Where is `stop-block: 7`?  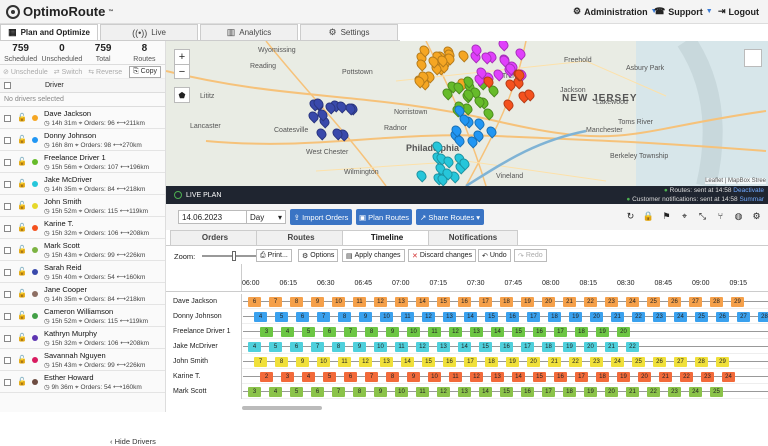
stop-block: 7 is located at coordinates (317, 347).